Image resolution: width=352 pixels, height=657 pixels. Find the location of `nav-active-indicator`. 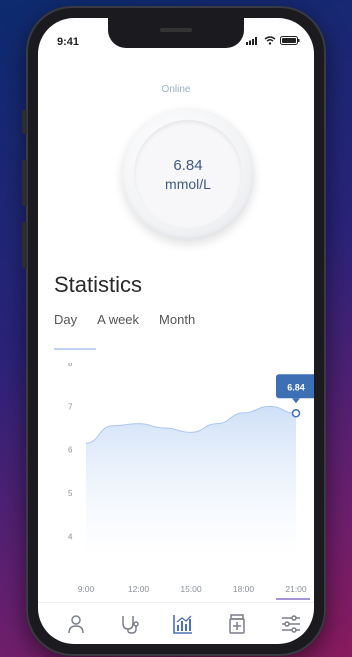

nav-active-indicator is located at coordinates (293, 599).